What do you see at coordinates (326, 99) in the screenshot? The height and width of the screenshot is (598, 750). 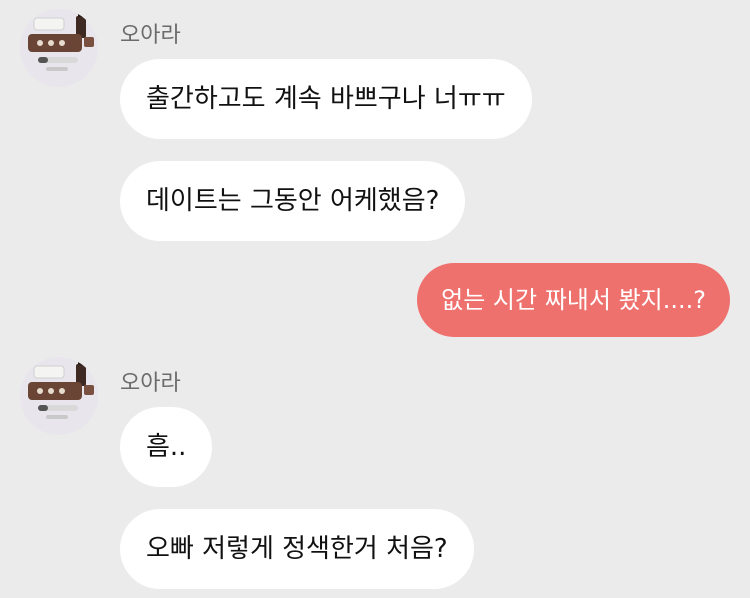 I see `incoming-message-bubble: 출간하고도 계속 바쁘구나 너ㅠㅠ` at bounding box center [326, 99].